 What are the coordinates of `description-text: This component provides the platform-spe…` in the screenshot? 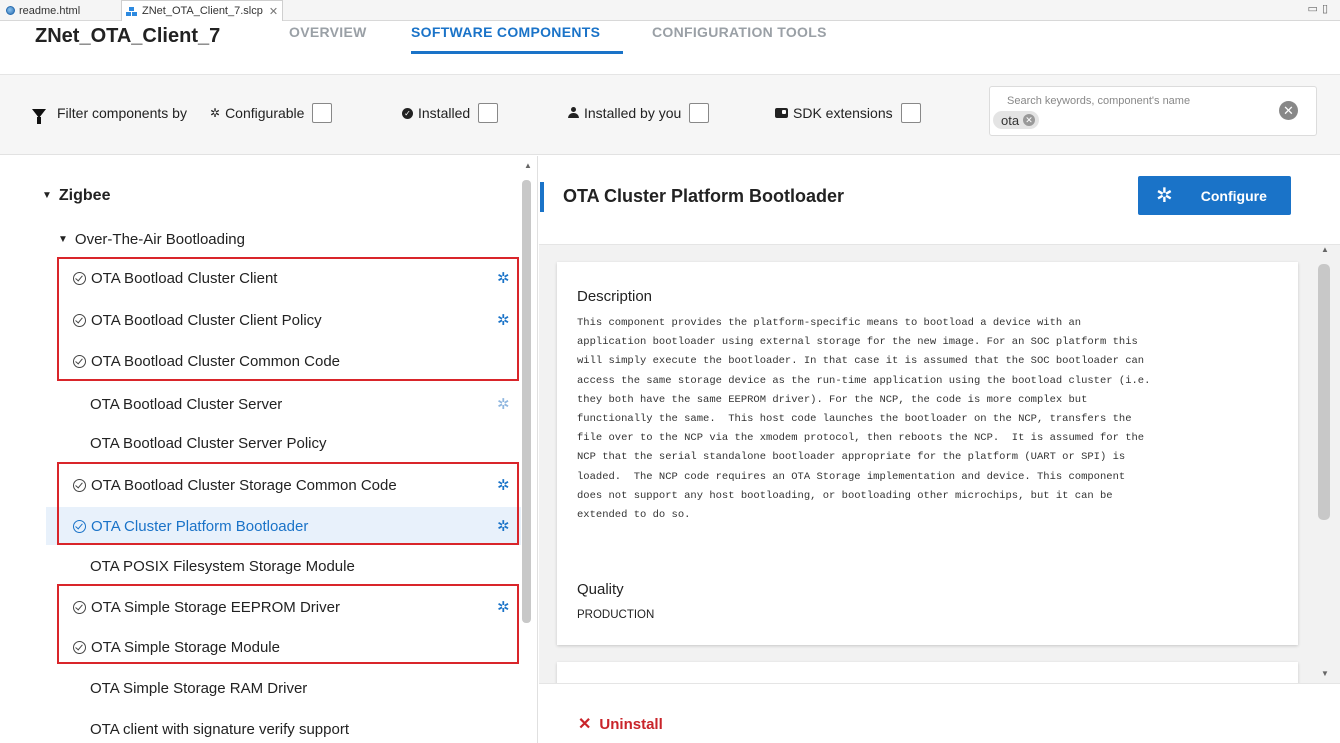 It's located at (864, 419).